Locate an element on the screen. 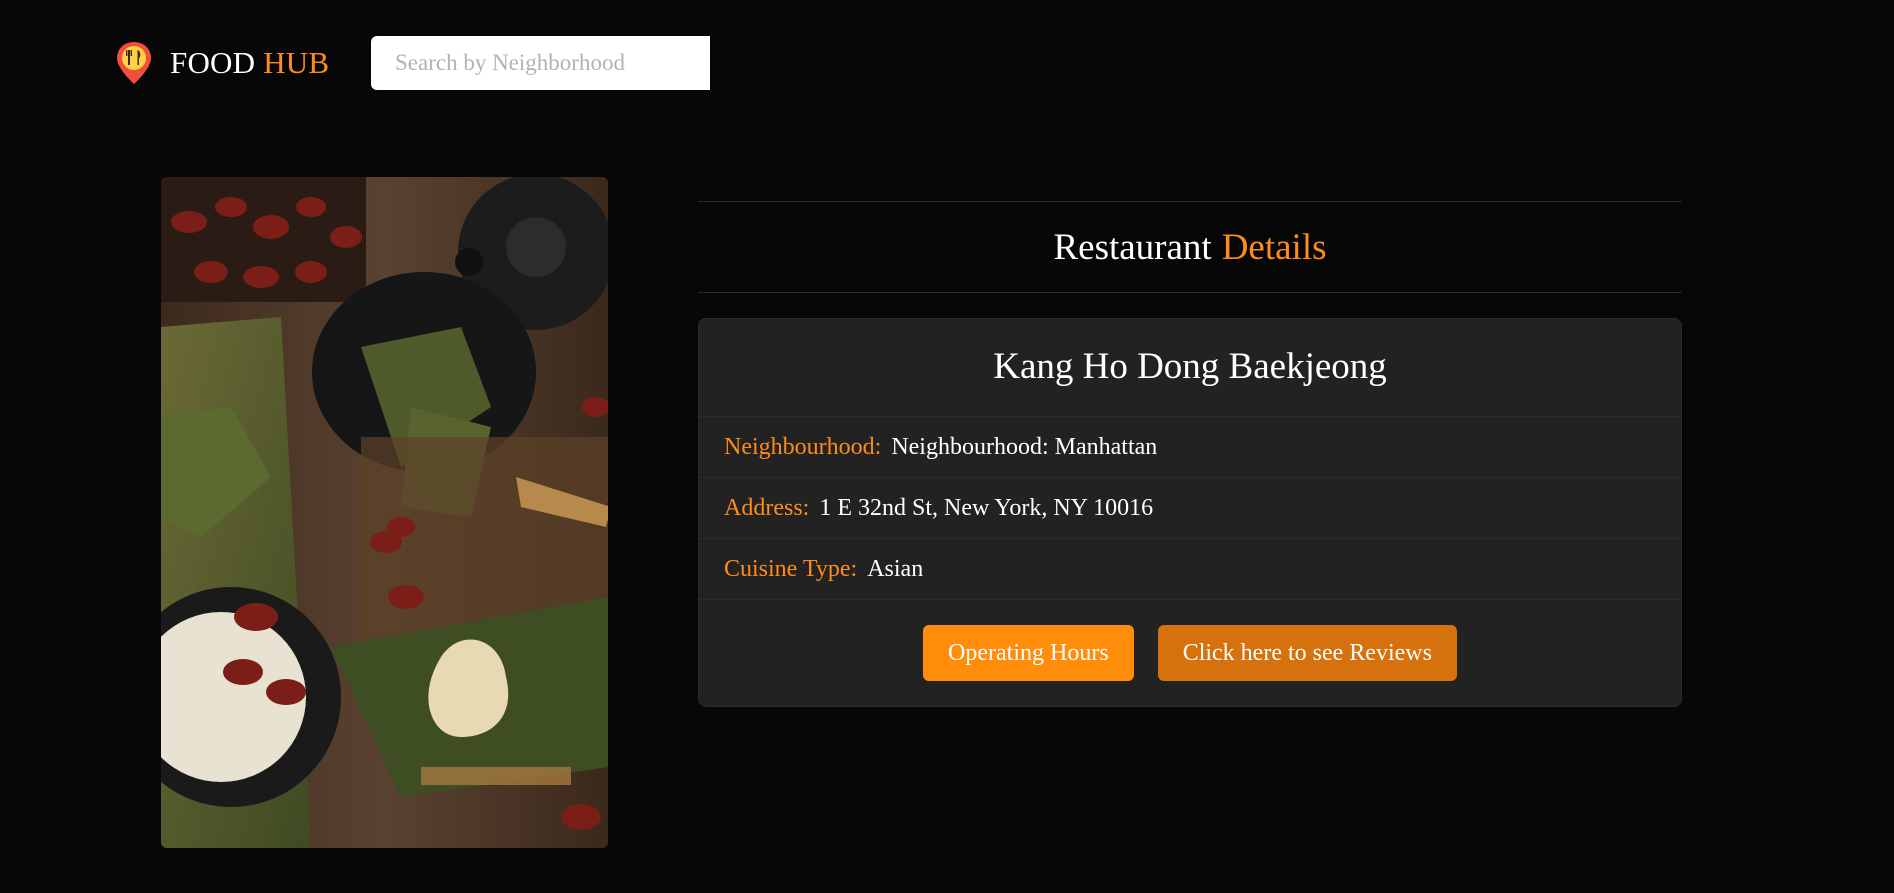  brand-name: FOOD HUB is located at coordinates (249, 63).